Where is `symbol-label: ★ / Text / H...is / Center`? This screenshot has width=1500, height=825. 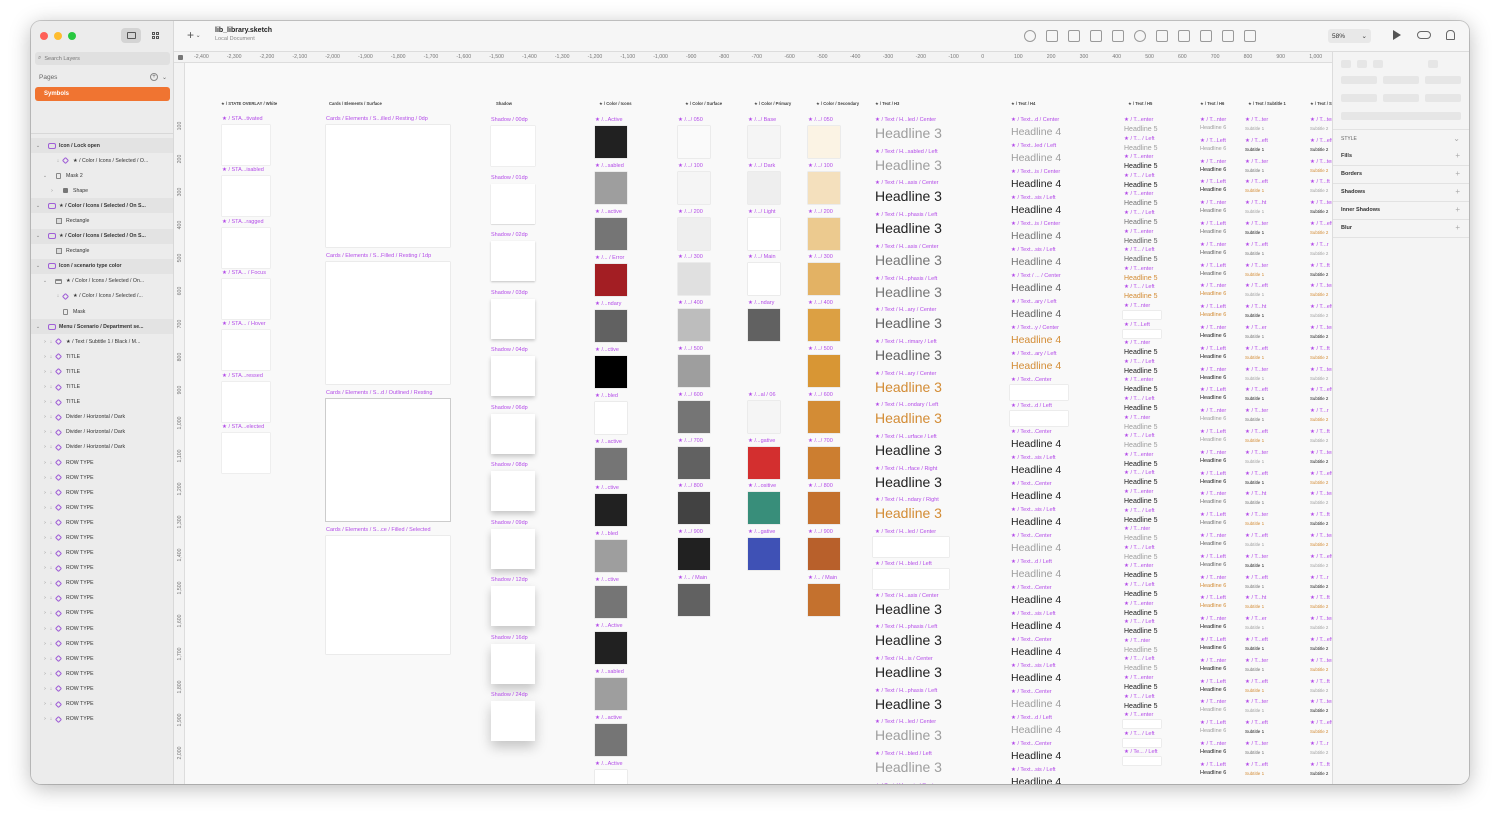 symbol-label: ★ / Text / H...is / Center is located at coordinates (904, 659).